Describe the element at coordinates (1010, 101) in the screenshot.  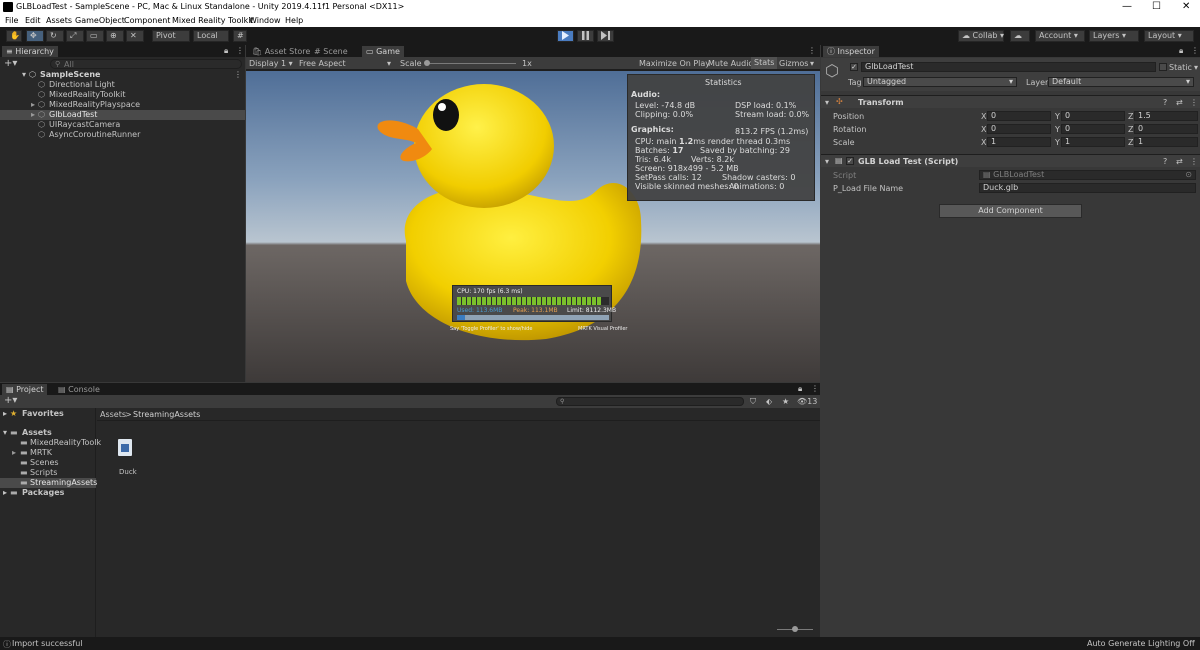
I see `transform-header: ▾ ✣ Transform ? ⇄ ⋮` at that location.